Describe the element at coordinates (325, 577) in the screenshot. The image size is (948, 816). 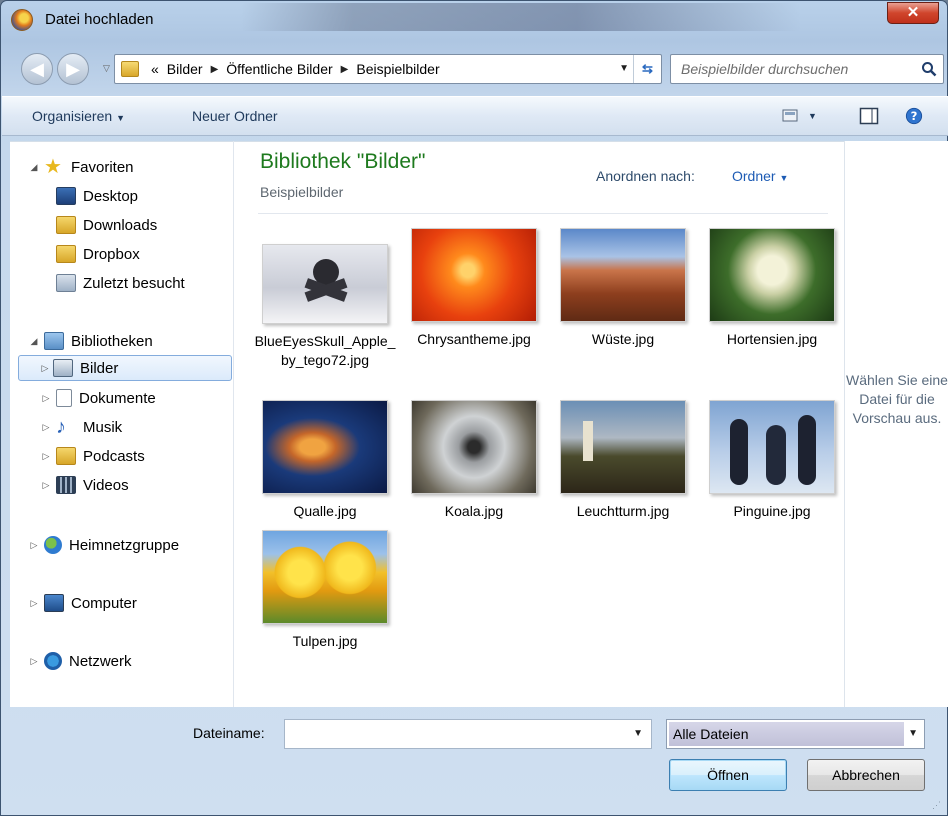
I see `thumbnail-tulpen` at that location.